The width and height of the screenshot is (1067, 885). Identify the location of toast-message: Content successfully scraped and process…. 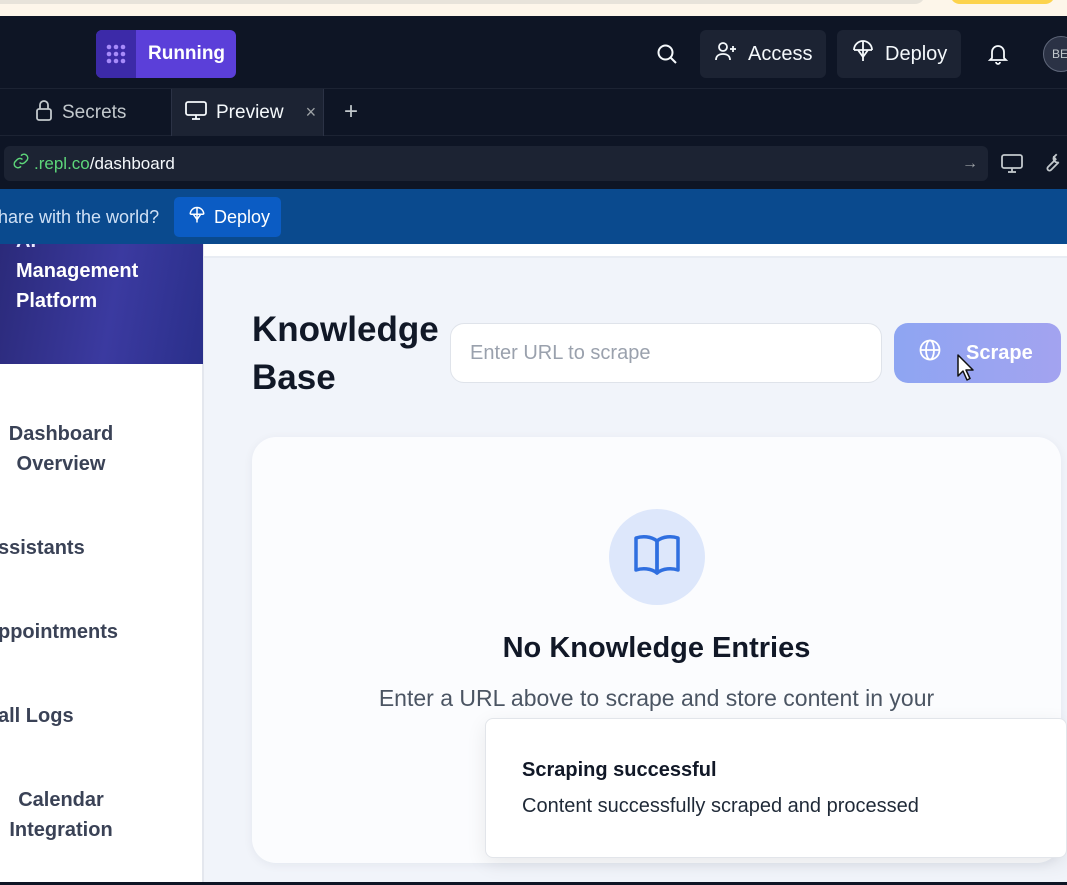
(720, 806).